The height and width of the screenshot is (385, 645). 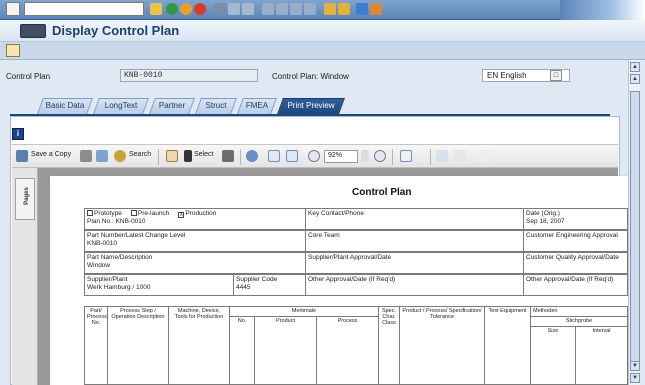 What do you see at coordinates (257, 106) in the screenshot?
I see `tab-fmea: FMEA` at bounding box center [257, 106].